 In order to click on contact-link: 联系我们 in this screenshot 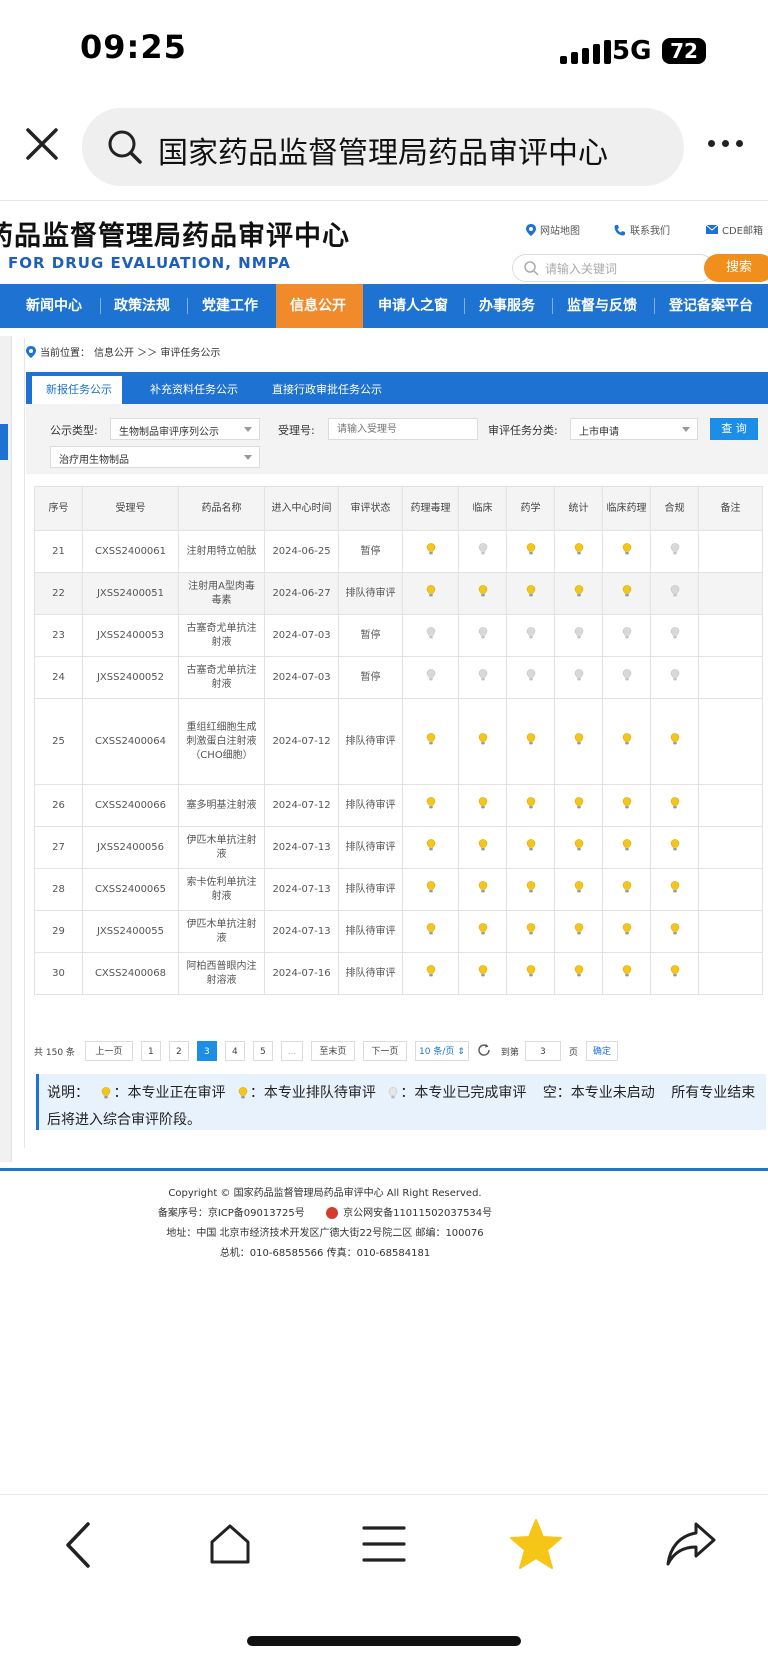, I will do `click(642, 229)`.